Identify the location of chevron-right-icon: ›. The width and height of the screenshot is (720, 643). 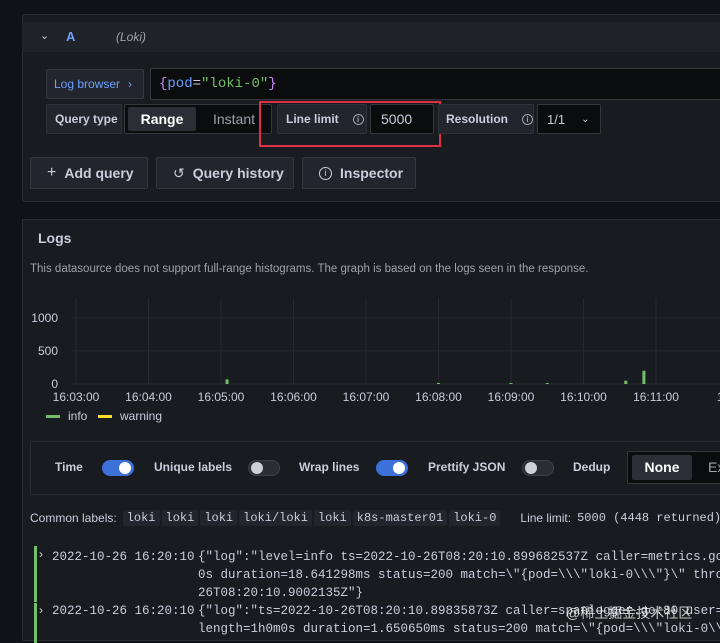
(130, 84).